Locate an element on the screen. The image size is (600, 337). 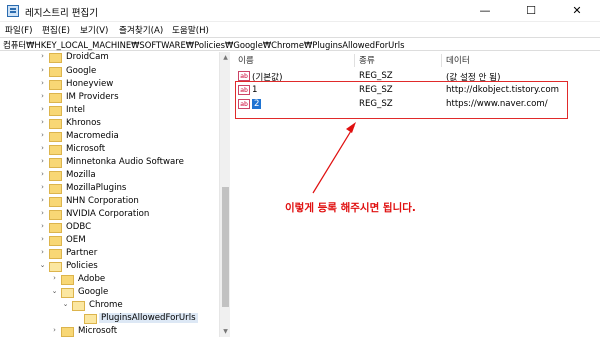
minimize-button: — is located at coordinates (485, 11).